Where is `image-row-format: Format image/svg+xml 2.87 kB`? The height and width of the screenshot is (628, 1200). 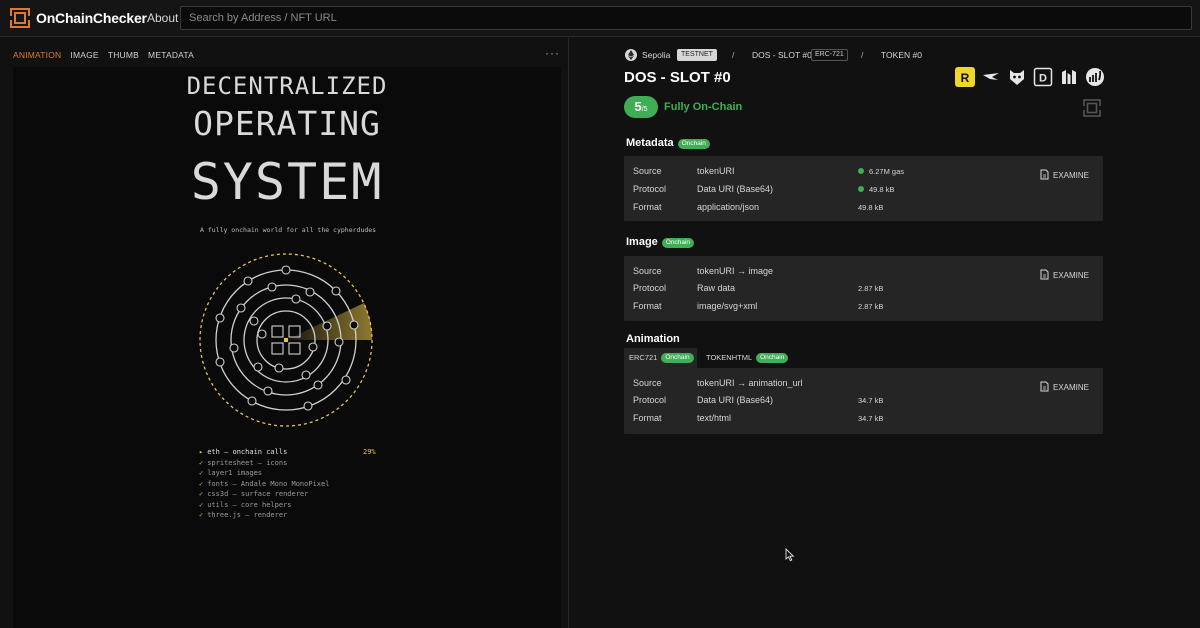
image-row-format: Format image/svg+xml 2.87 kB is located at coordinates (758, 306).